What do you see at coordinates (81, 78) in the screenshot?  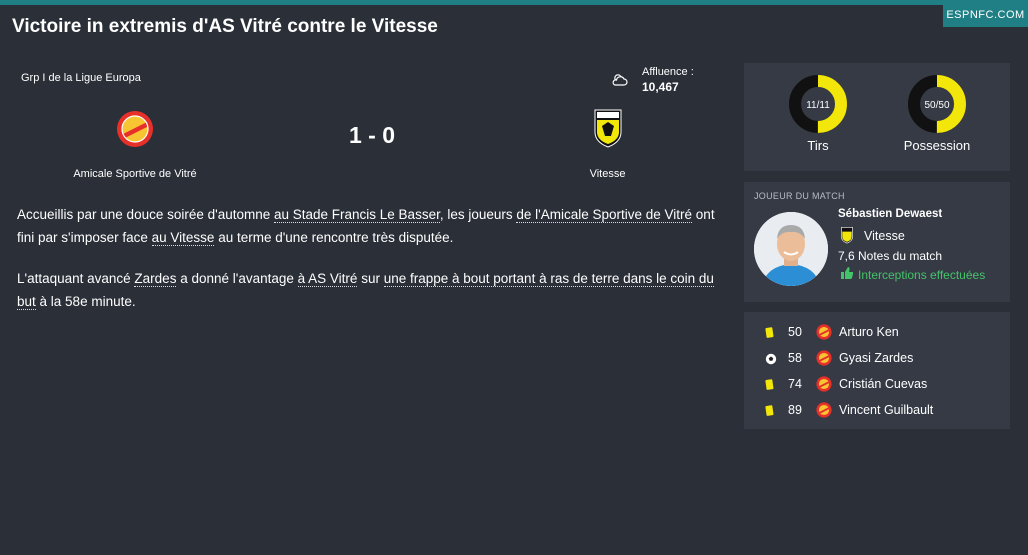 I see `competition-label: Grp I de la Ligue Europa` at bounding box center [81, 78].